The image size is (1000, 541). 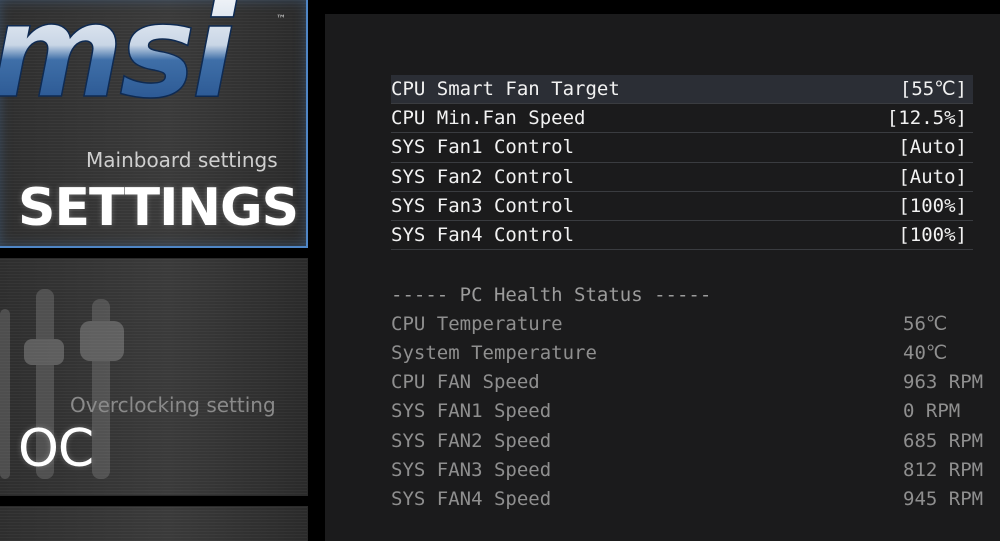 What do you see at coordinates (505, 89) in the screenshot?
I see `setting-label: CPU Smart Fan Target` at bounding box center [505, 89].